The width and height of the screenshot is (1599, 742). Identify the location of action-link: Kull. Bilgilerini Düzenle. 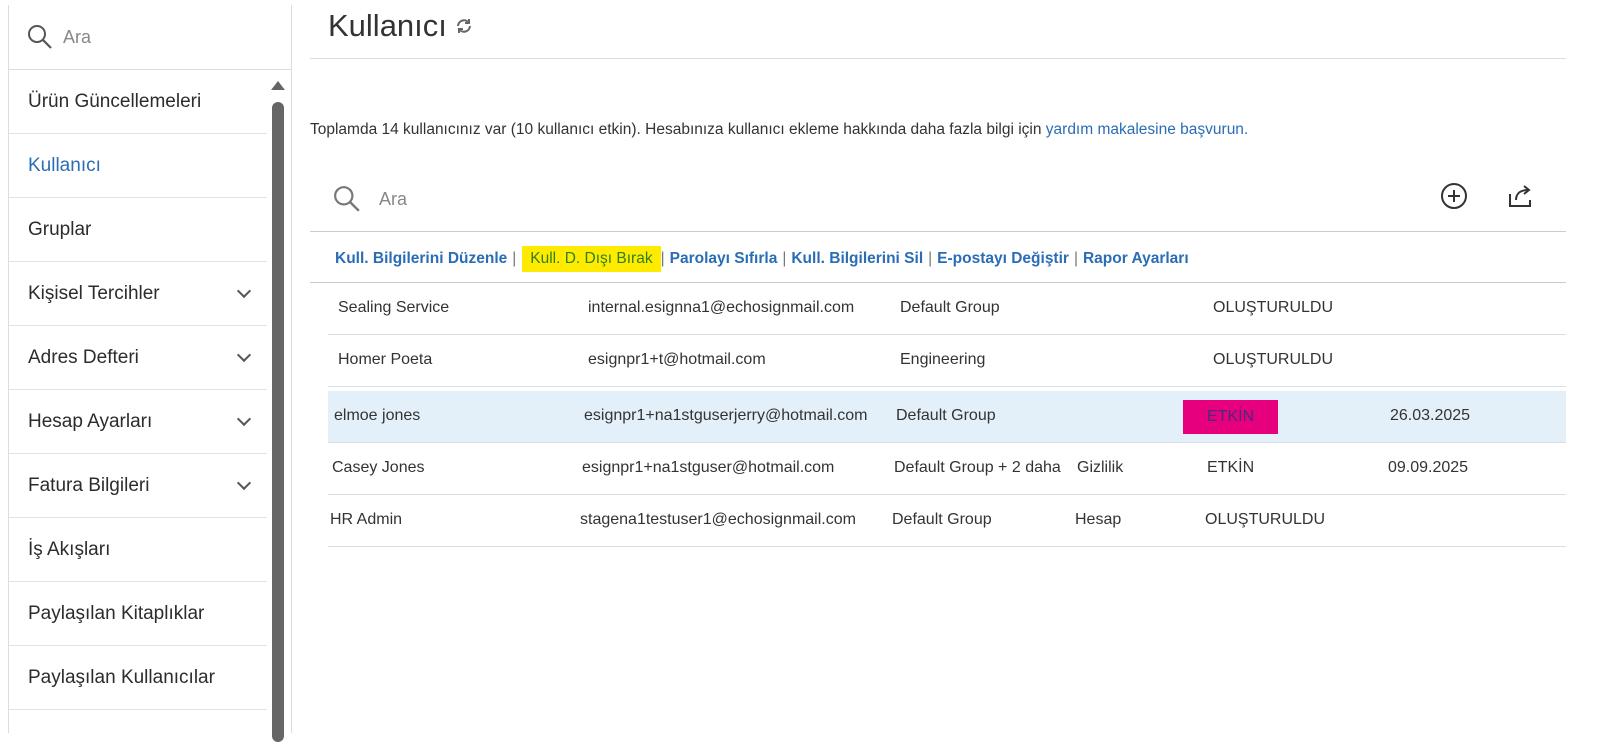
(421, 259).